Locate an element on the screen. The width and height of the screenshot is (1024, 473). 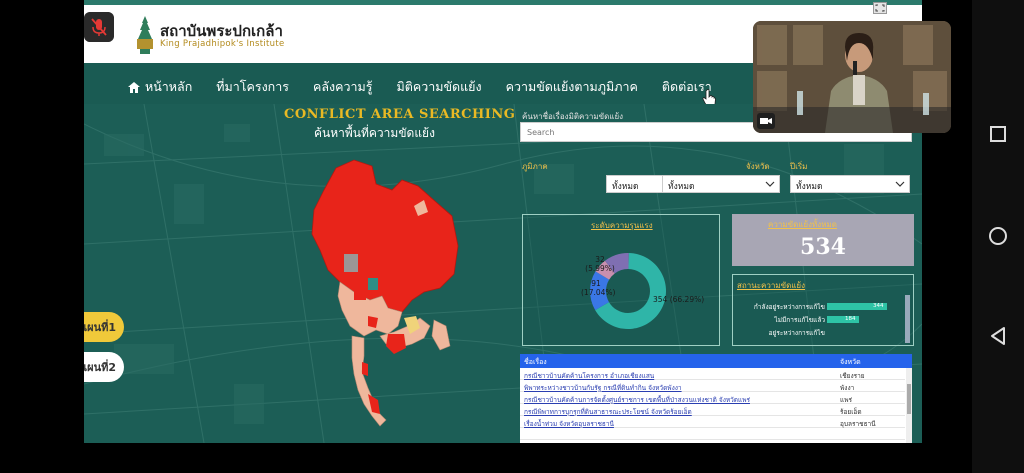
menu-item-conflict-dimensions: มิติความขัดแย้ง is located at coordinates (438, 87).